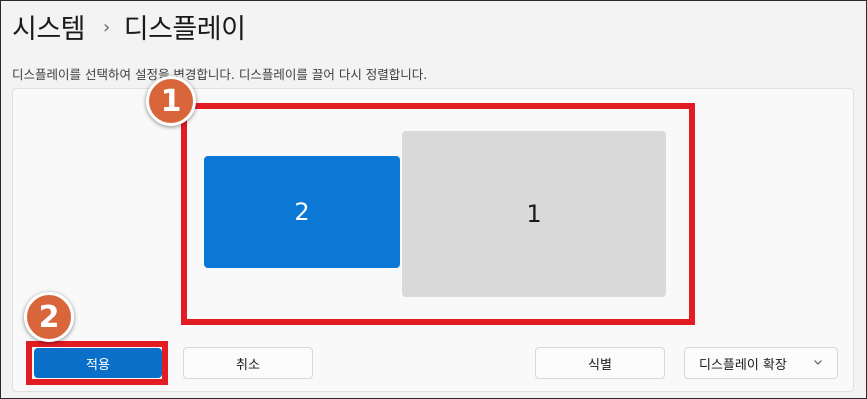  I want to click on breadcrumb-item-system: 시스템, so click(49, 26).